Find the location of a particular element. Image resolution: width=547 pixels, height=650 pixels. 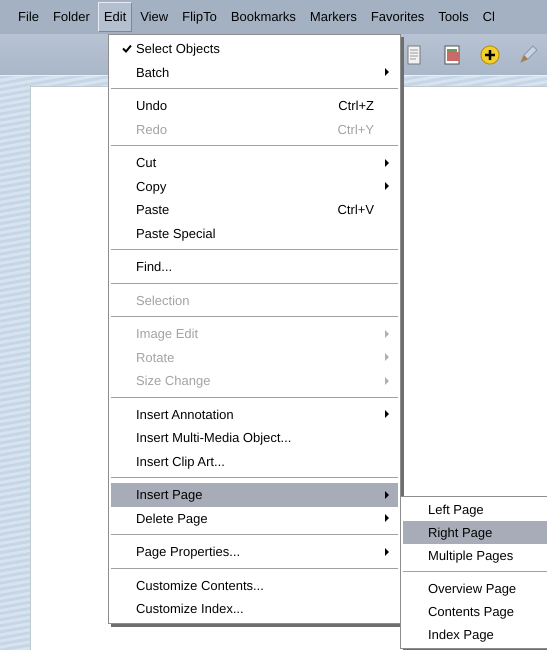

menu-item: Right Page is located at coordinates (475, 532).